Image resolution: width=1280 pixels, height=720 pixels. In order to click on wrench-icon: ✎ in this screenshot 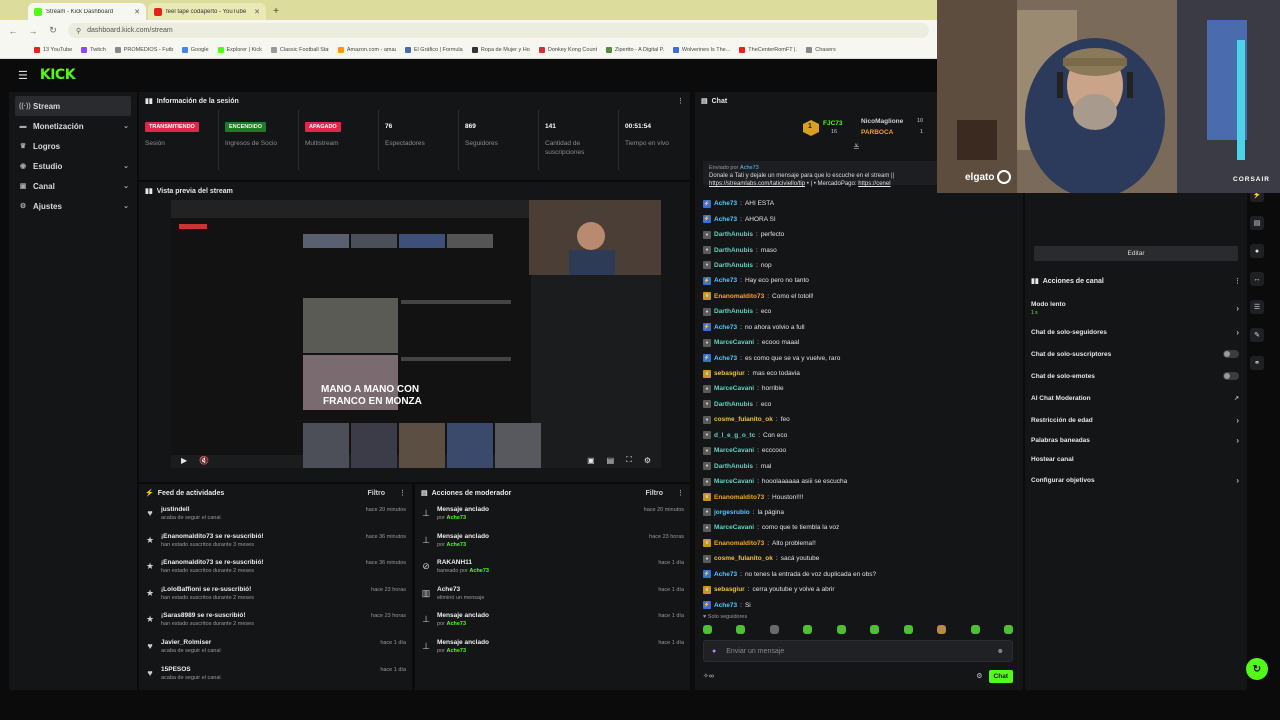, I will do `click(1257, 335)`.